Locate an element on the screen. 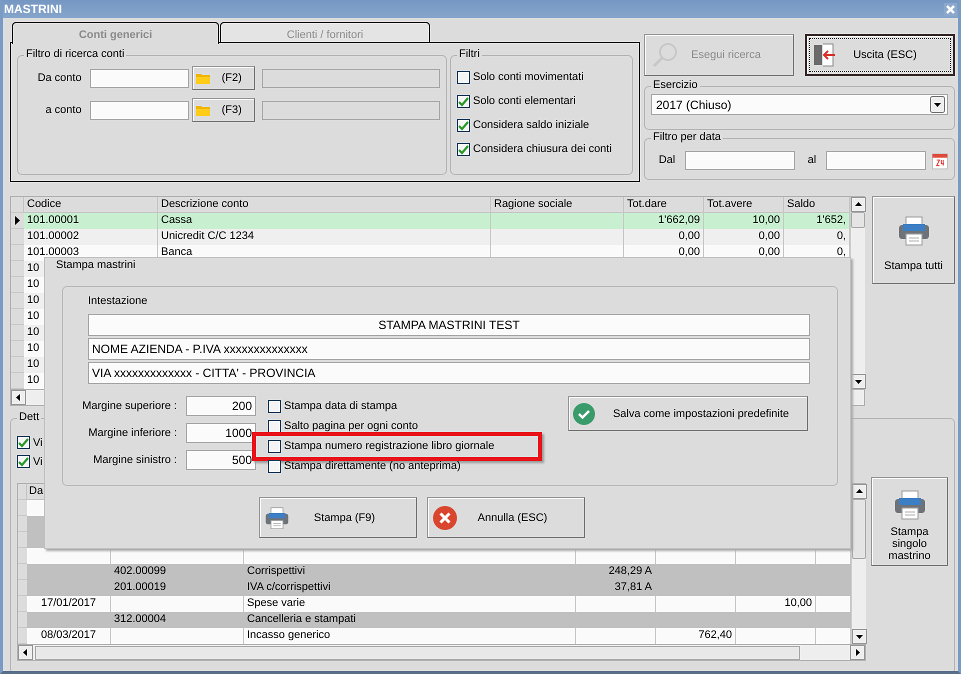 The width and height of the screenshot is (961, 674). table-cell: Corrispettivi is located at coordinates (410, 572).